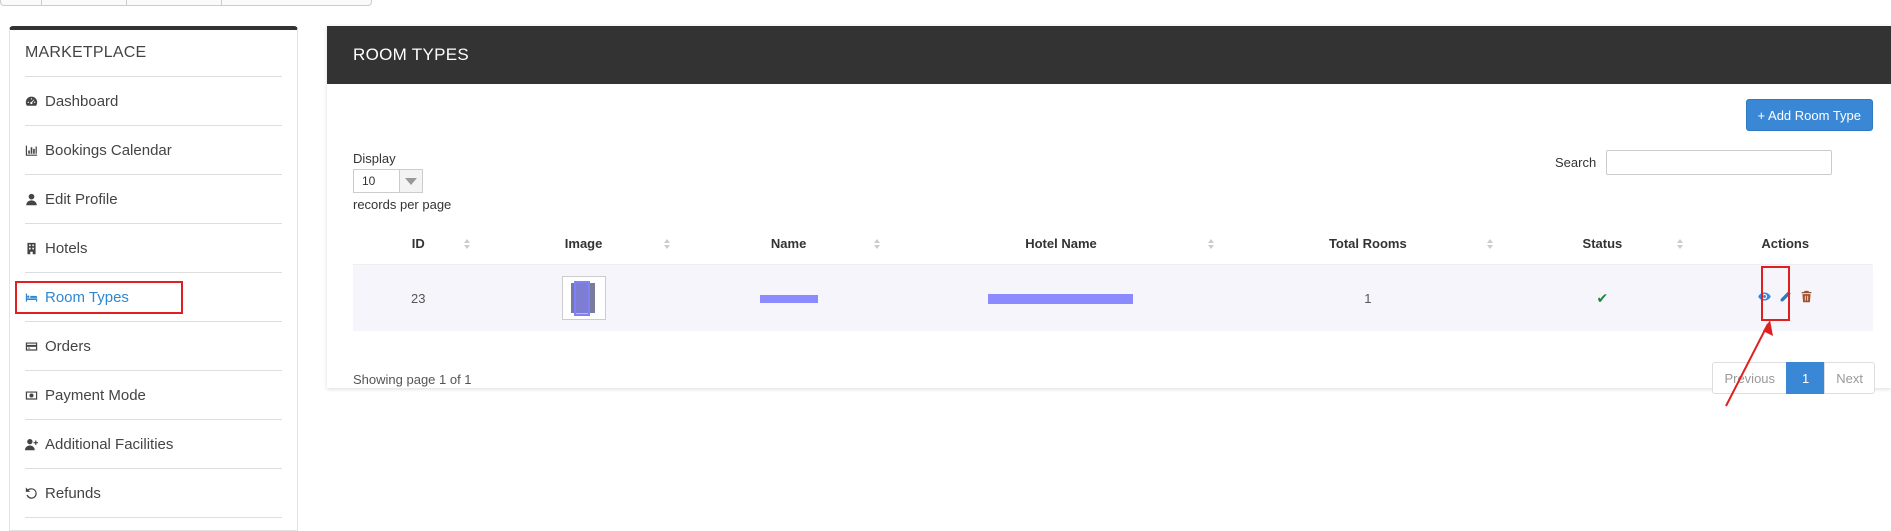 The image size is (1891, 531). I want to click on sidebar-title: MARKETPLACE, so click(153, 60).